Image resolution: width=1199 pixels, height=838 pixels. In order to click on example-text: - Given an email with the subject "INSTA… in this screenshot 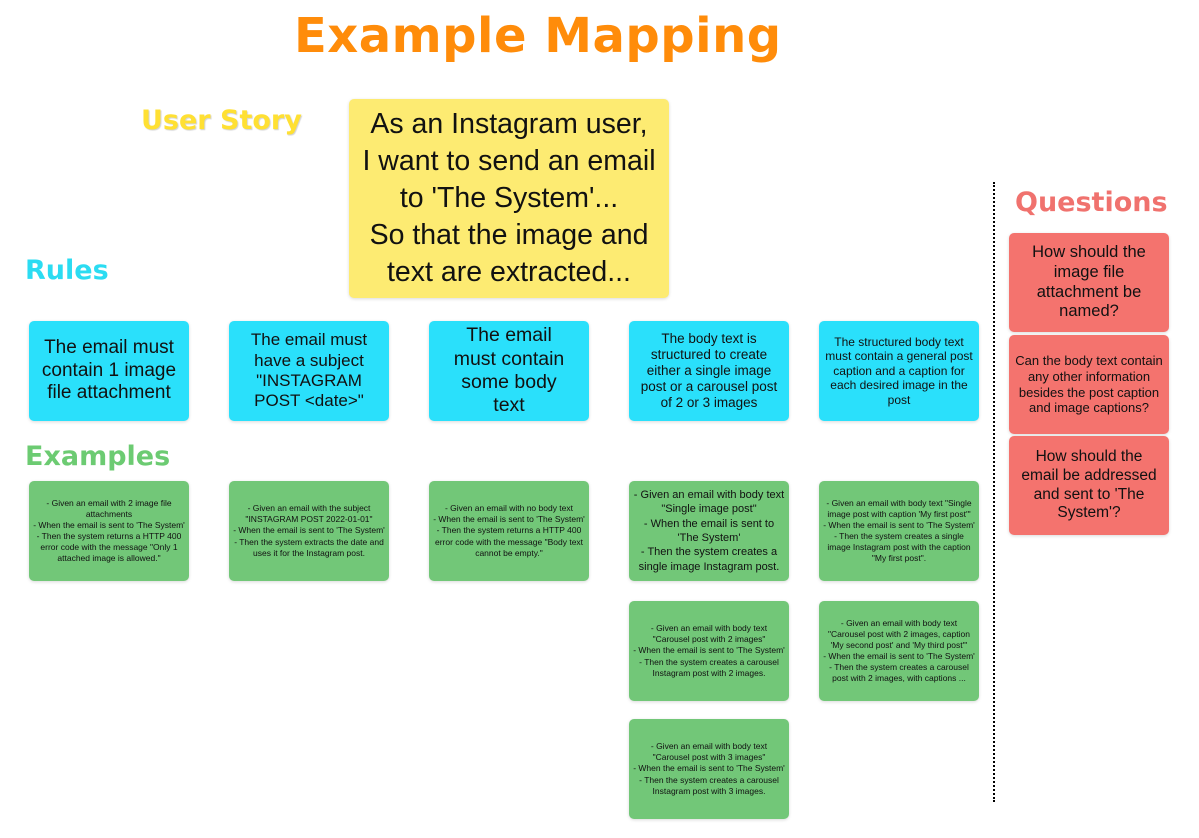, I will do `click(309, 530)`.